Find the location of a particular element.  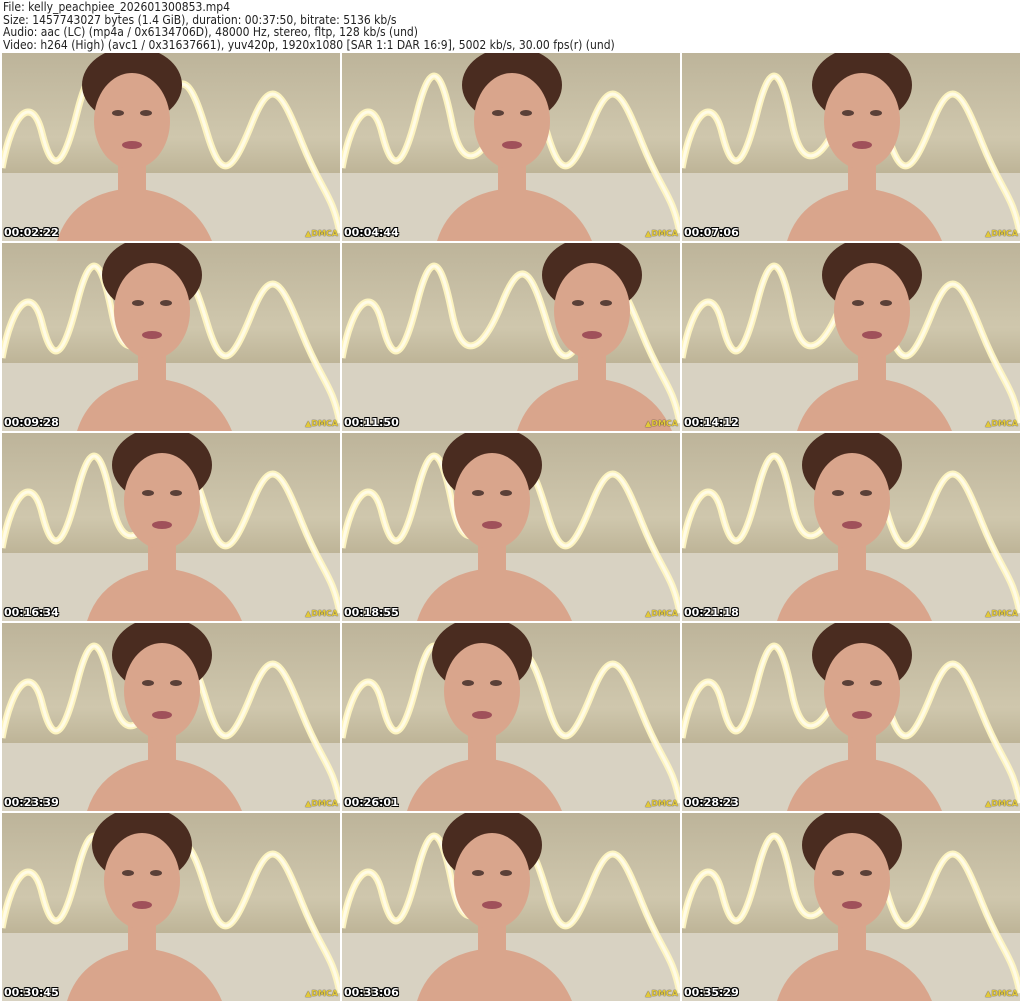

timestamp: 00:09:28 is located at coordinates (31, 422).